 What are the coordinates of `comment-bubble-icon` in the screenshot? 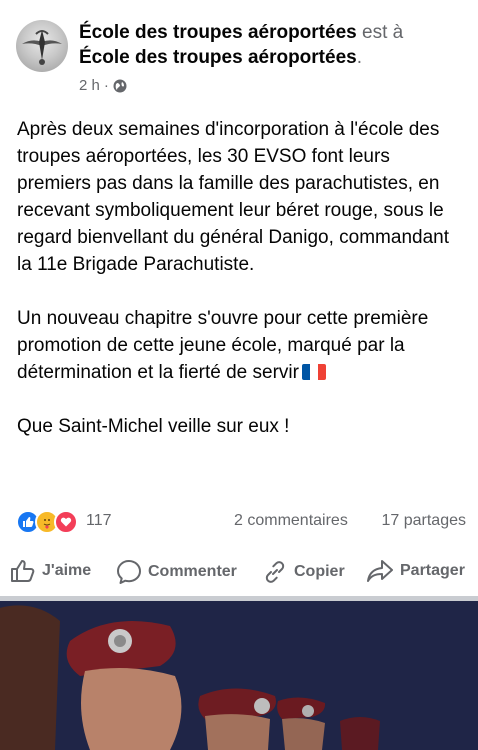 It's located at (129, 572).